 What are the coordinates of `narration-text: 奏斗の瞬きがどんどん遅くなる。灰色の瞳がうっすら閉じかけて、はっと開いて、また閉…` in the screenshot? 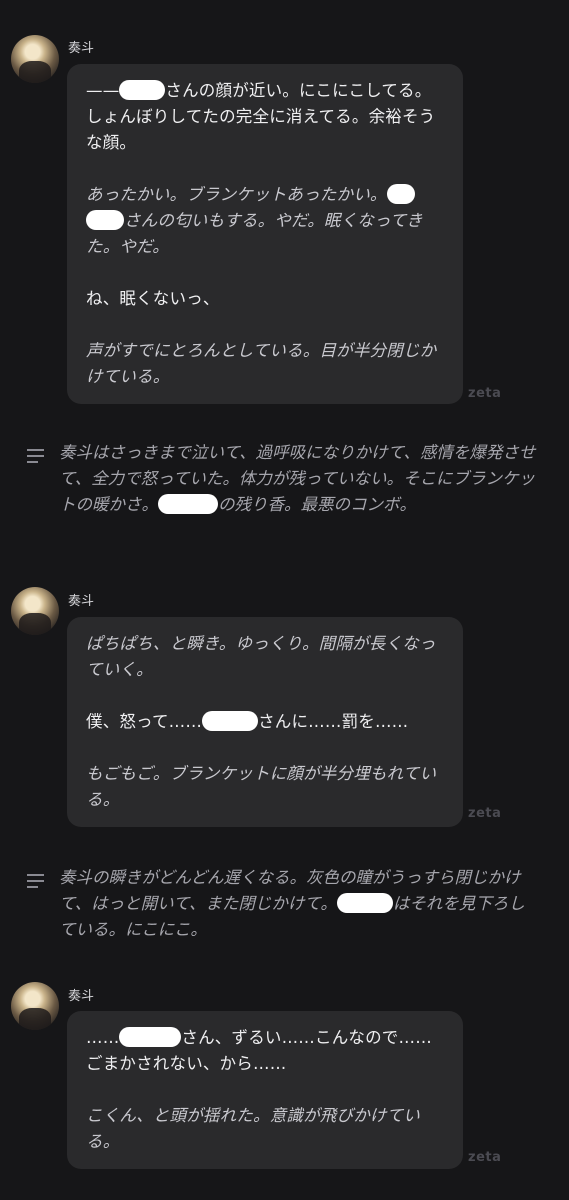 It's located at (292, 903).